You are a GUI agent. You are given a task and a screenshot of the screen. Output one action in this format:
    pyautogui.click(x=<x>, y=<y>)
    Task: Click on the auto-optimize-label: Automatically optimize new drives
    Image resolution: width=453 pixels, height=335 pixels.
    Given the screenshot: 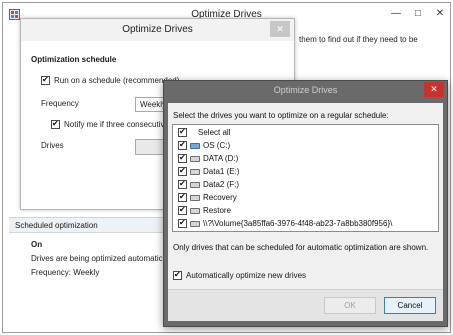 What is the action you would take?
    pyautogui.click(x=246, y=275)
    